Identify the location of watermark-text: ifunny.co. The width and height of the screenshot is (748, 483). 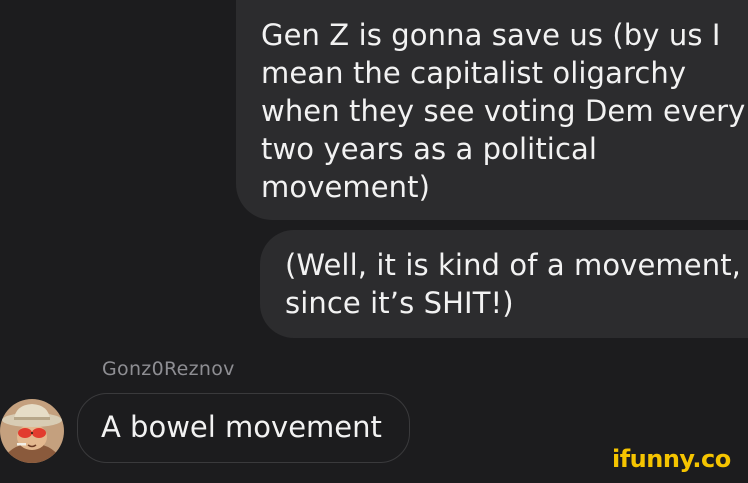
(671, 459).